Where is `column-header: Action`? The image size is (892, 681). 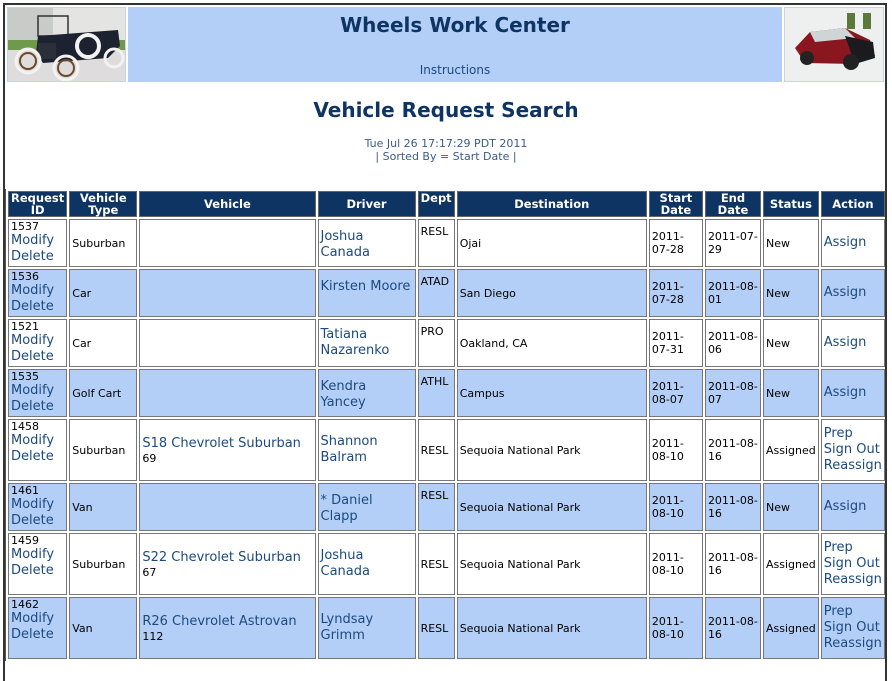 column-header: Action is located at coordinates (852, 204).